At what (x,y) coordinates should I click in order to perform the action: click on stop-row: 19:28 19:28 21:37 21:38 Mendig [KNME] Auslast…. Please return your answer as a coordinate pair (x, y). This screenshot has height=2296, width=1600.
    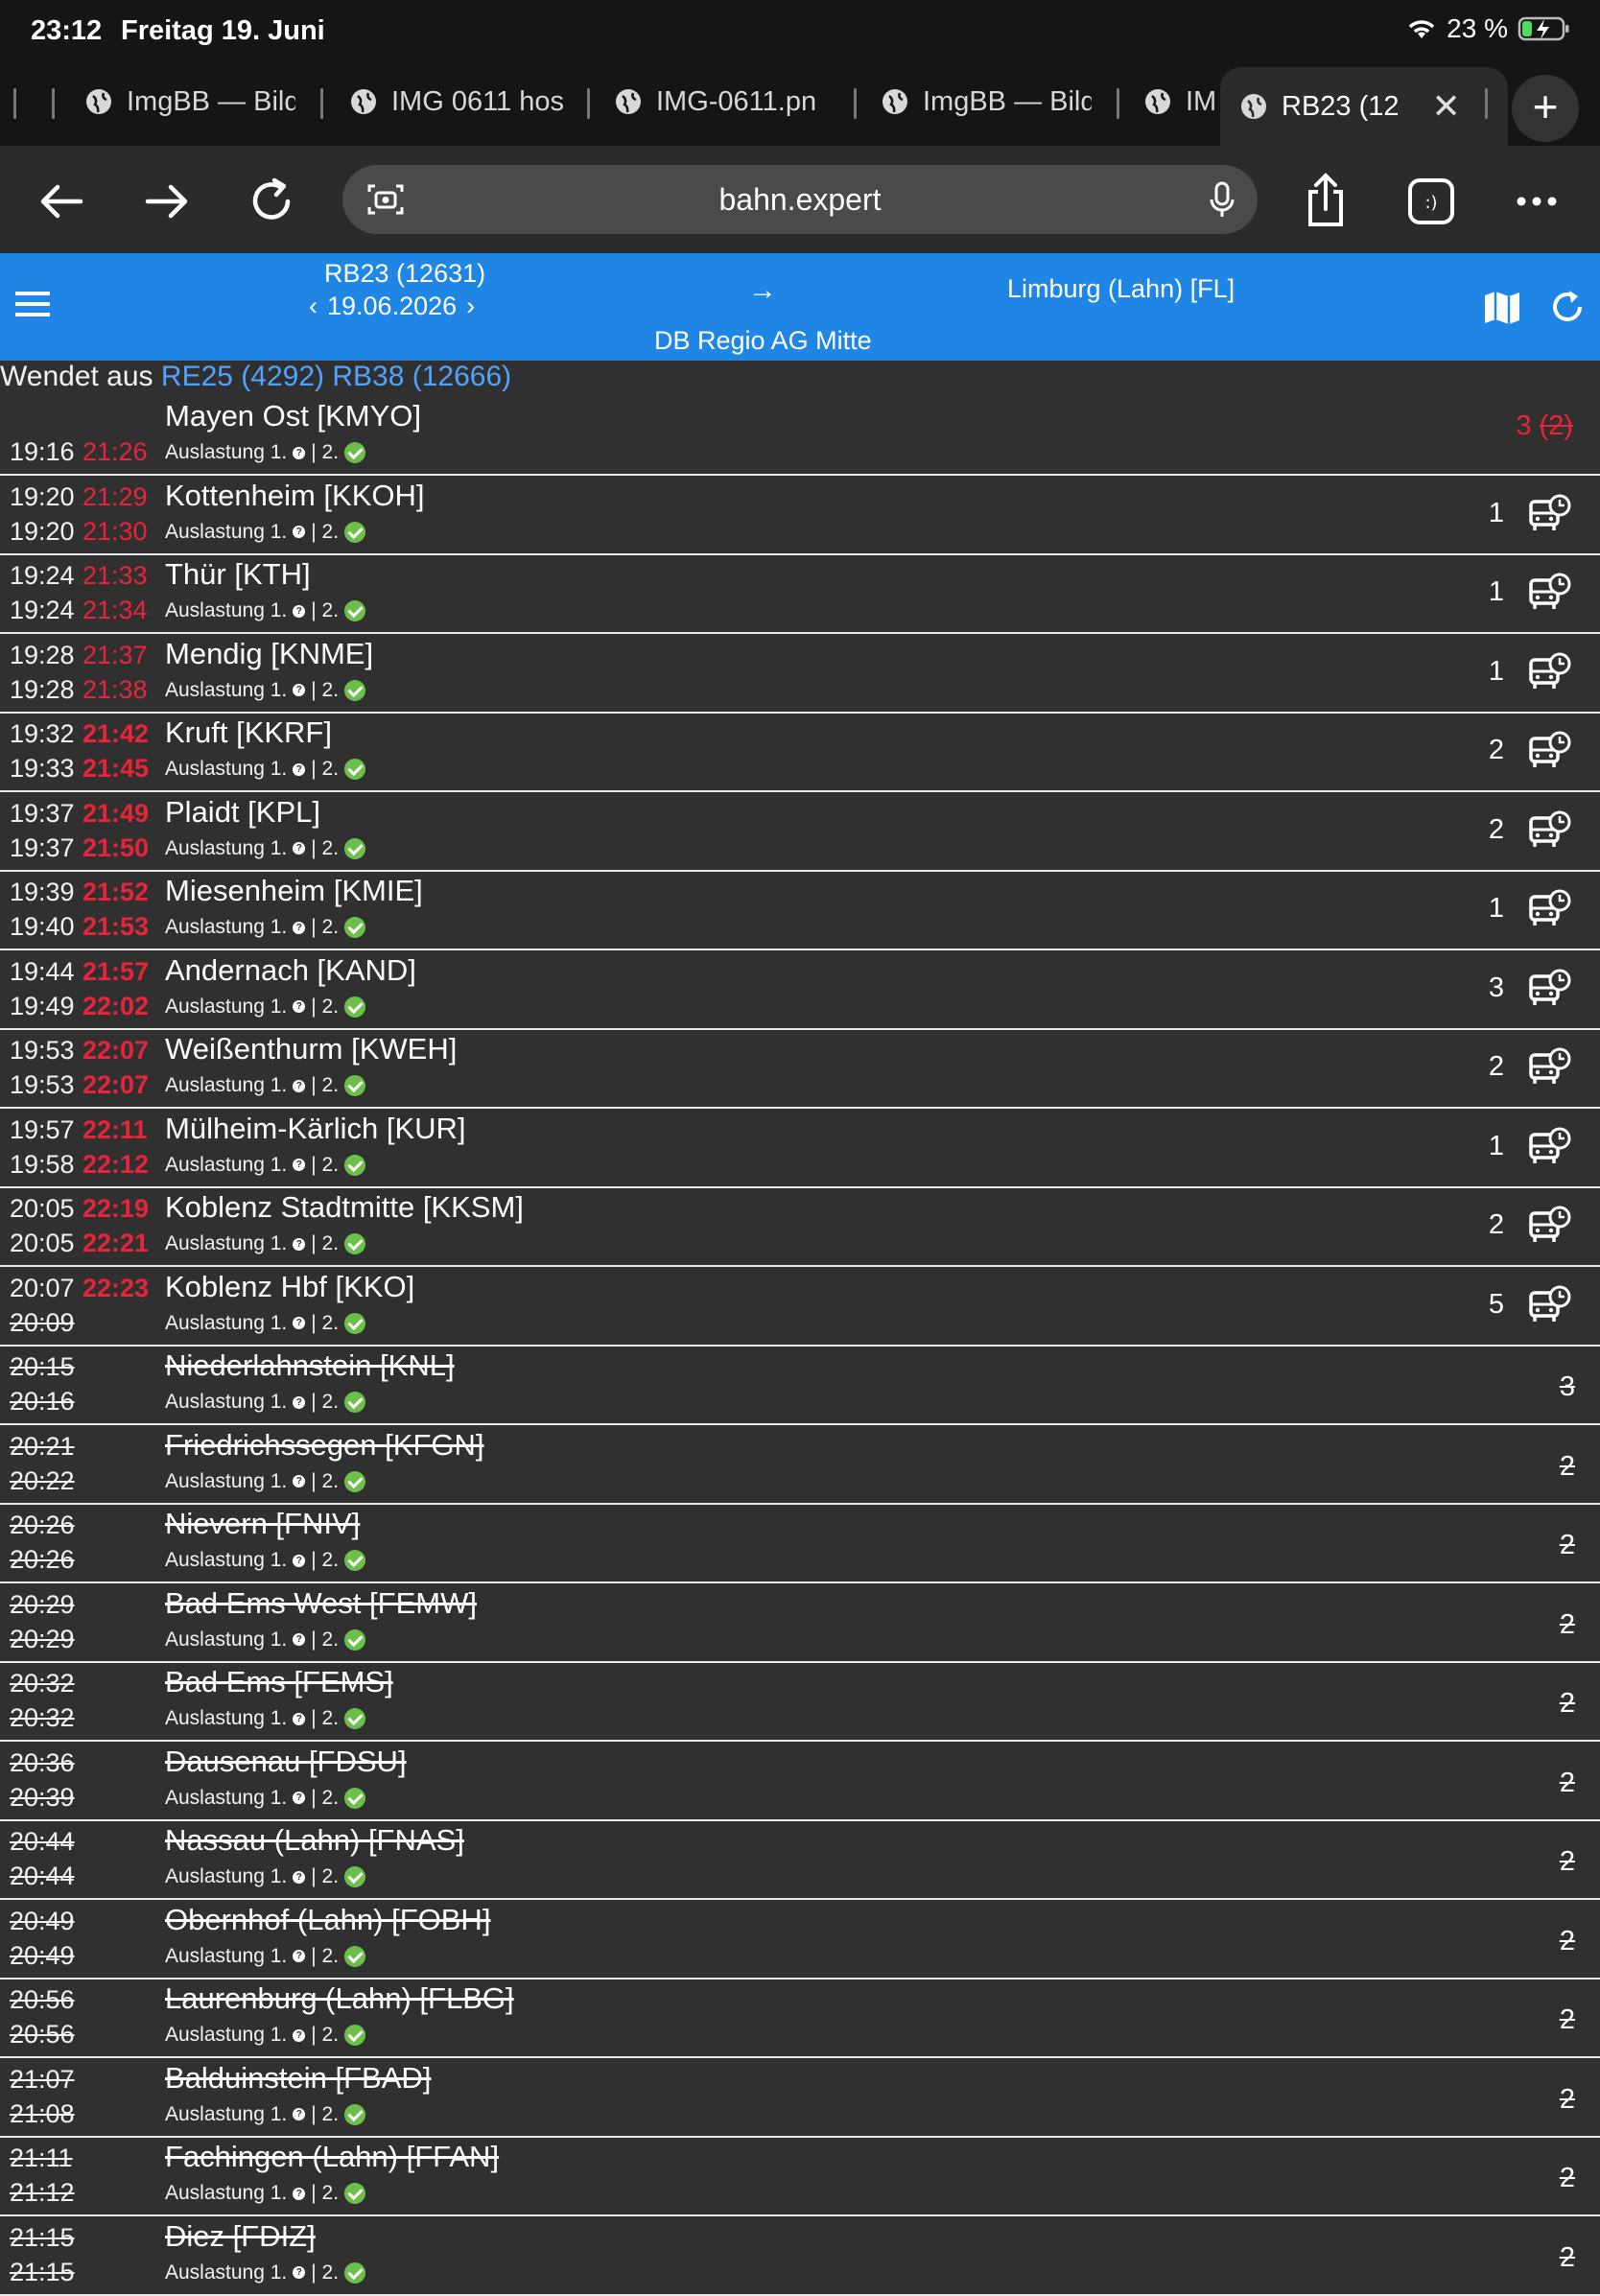
    Looking at the image, I should click on (800, 673).